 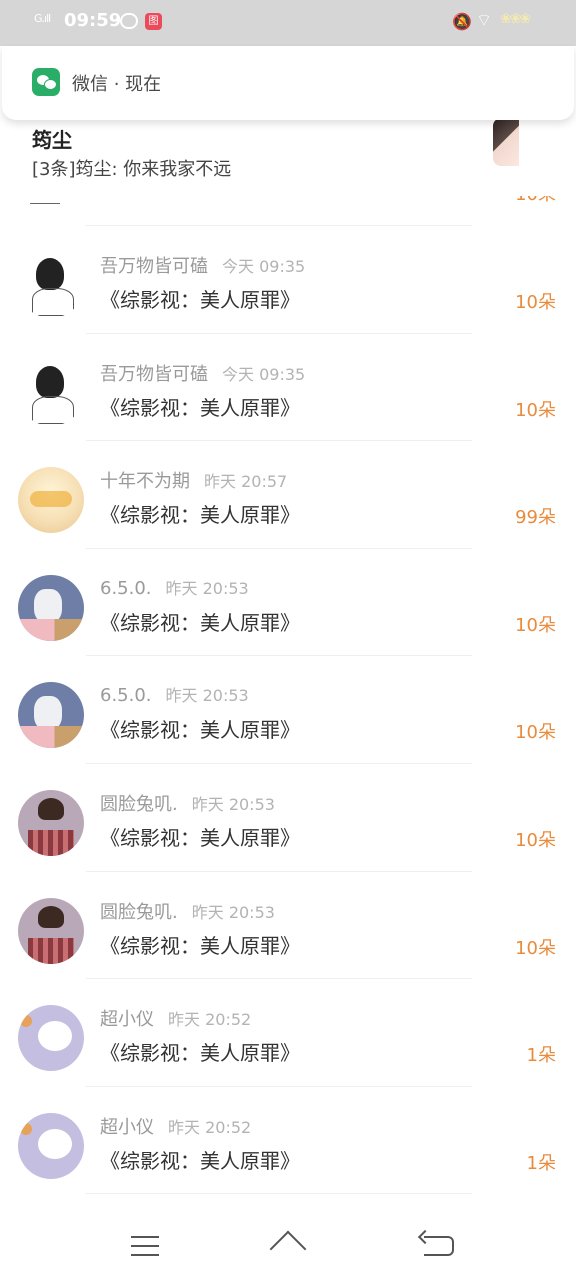 What do you see at coordinates (439, 1246) in the screenshot?
I see `back-icon` at bounding box center [439, 1246].